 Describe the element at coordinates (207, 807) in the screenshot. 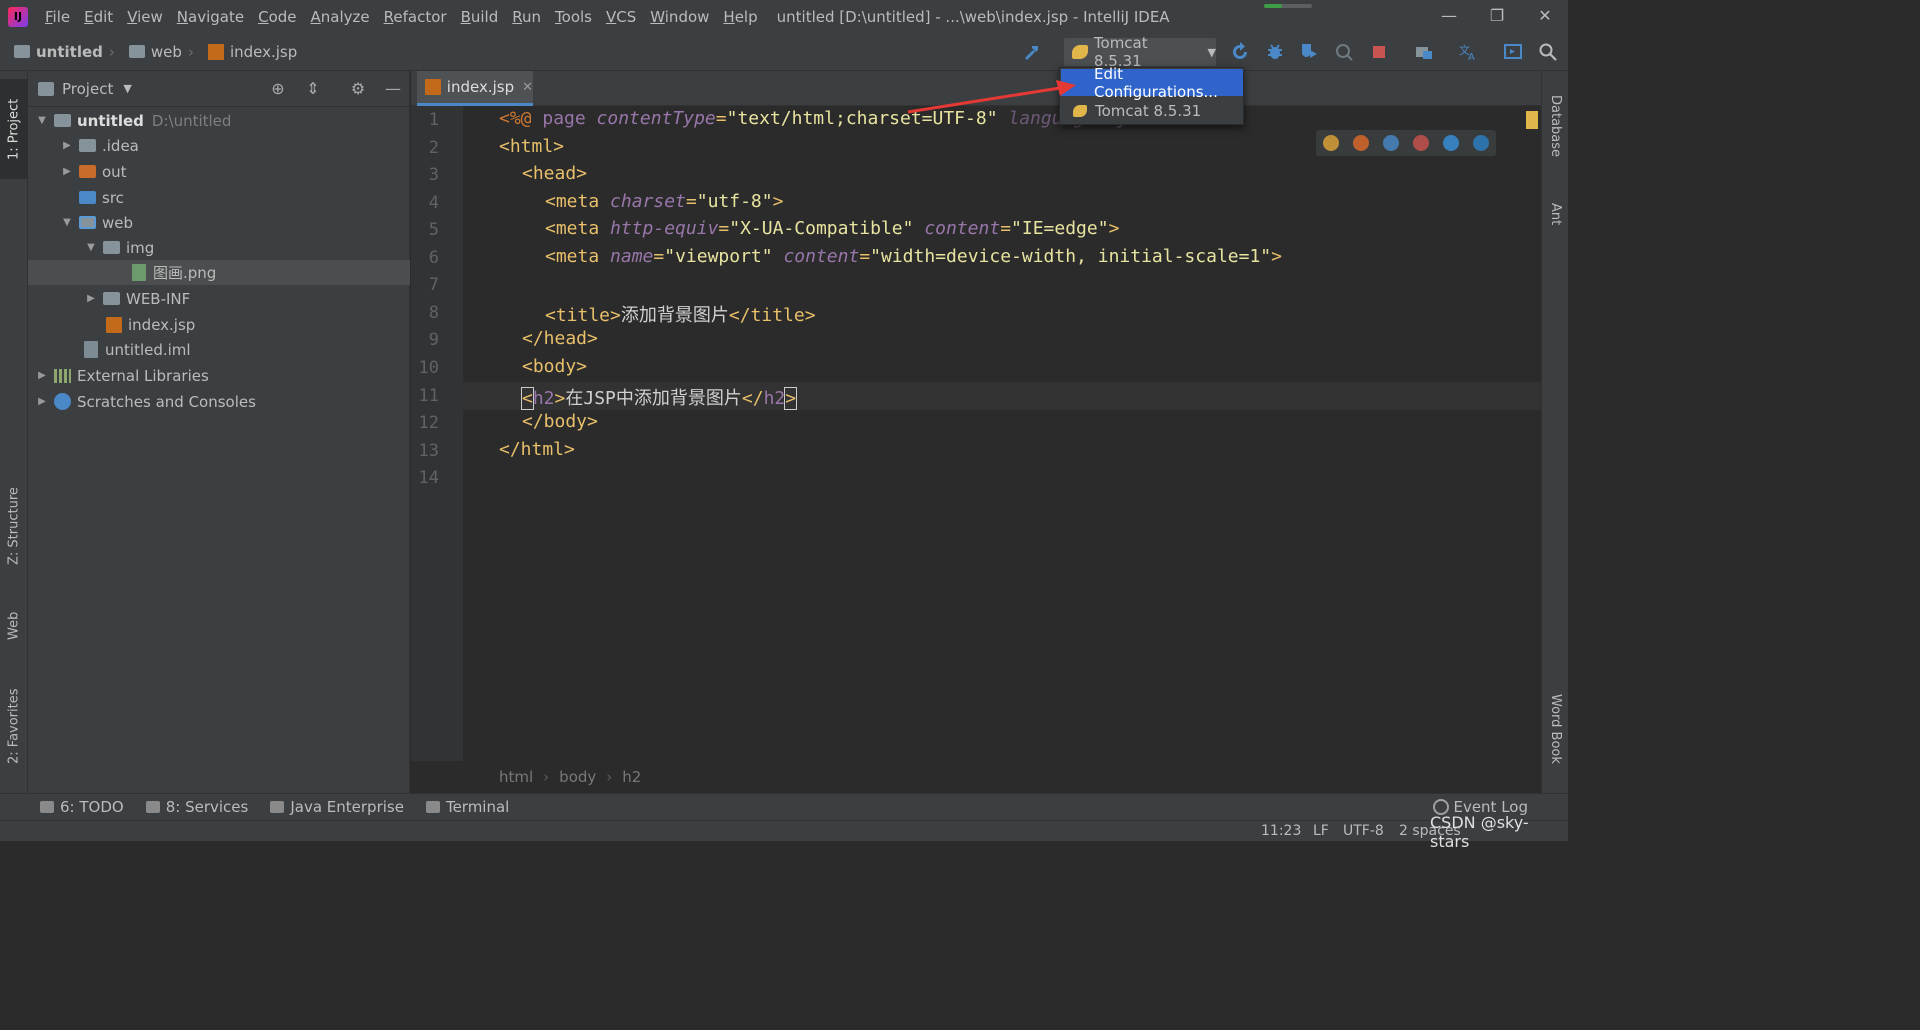

I see `tool-label: 8: Services` at that location.